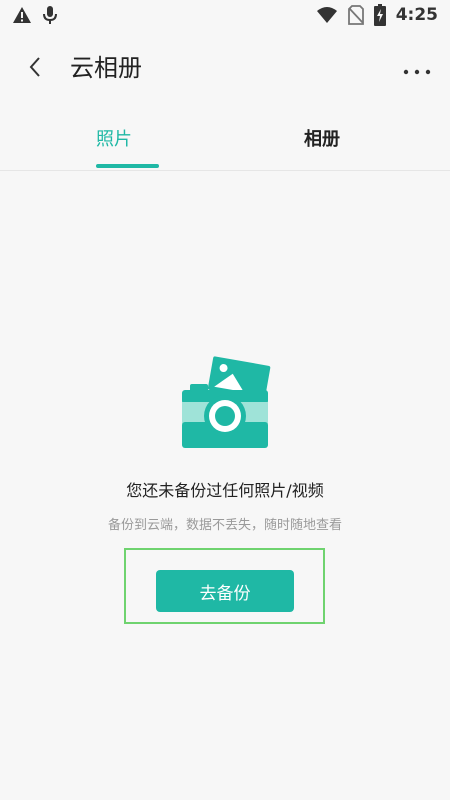 Image resolution: width=450 pixels, height=800 pixels. I want to click on status-bar: 4:25, so click(225, 16).